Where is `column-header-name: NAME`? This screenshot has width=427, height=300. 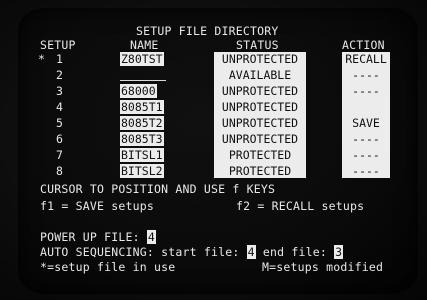 column-header-name: NAME is located at coordinates (144, 45).